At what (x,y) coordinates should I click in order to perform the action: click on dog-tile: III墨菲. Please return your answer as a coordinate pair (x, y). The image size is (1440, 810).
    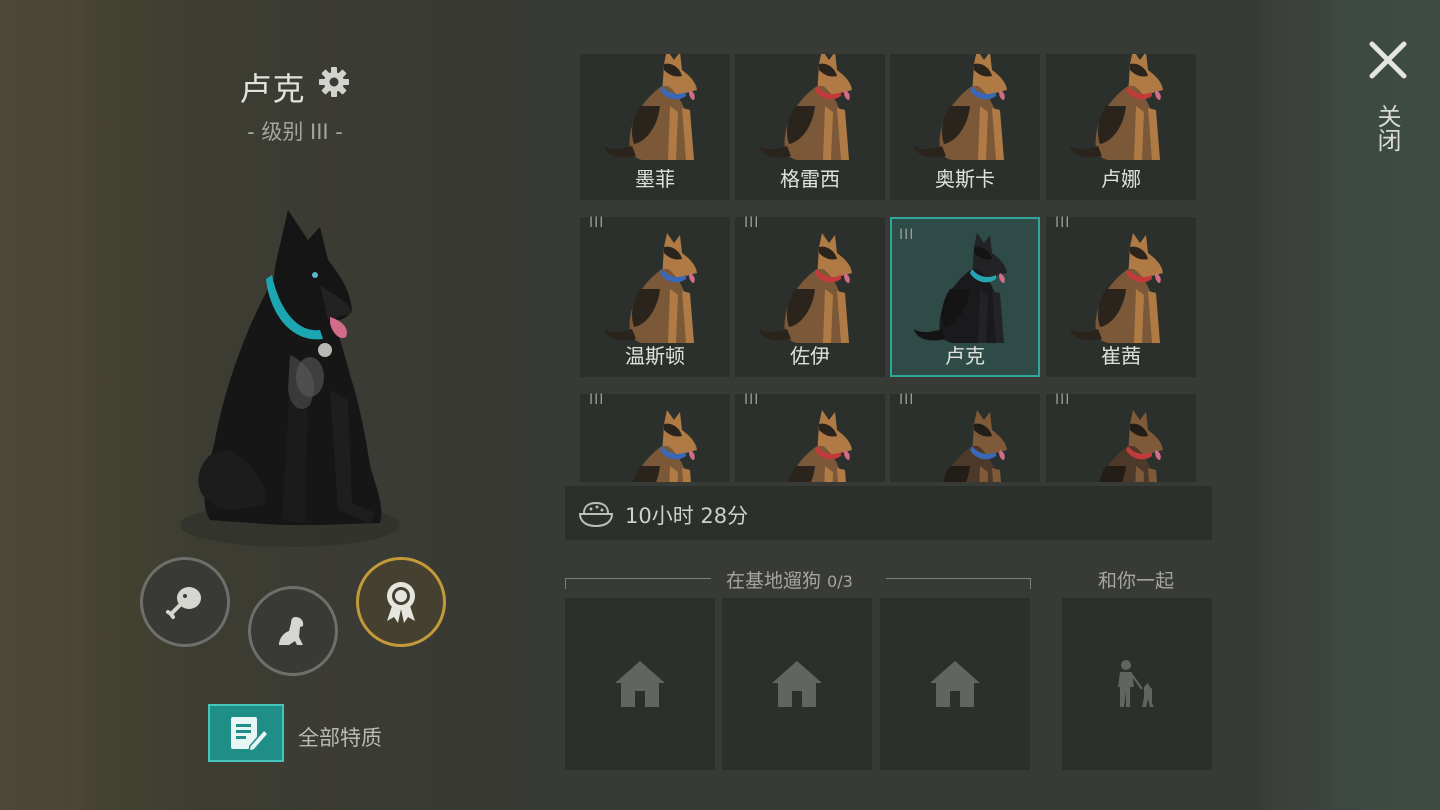
    Looking at the image, I should click on (655, 127).